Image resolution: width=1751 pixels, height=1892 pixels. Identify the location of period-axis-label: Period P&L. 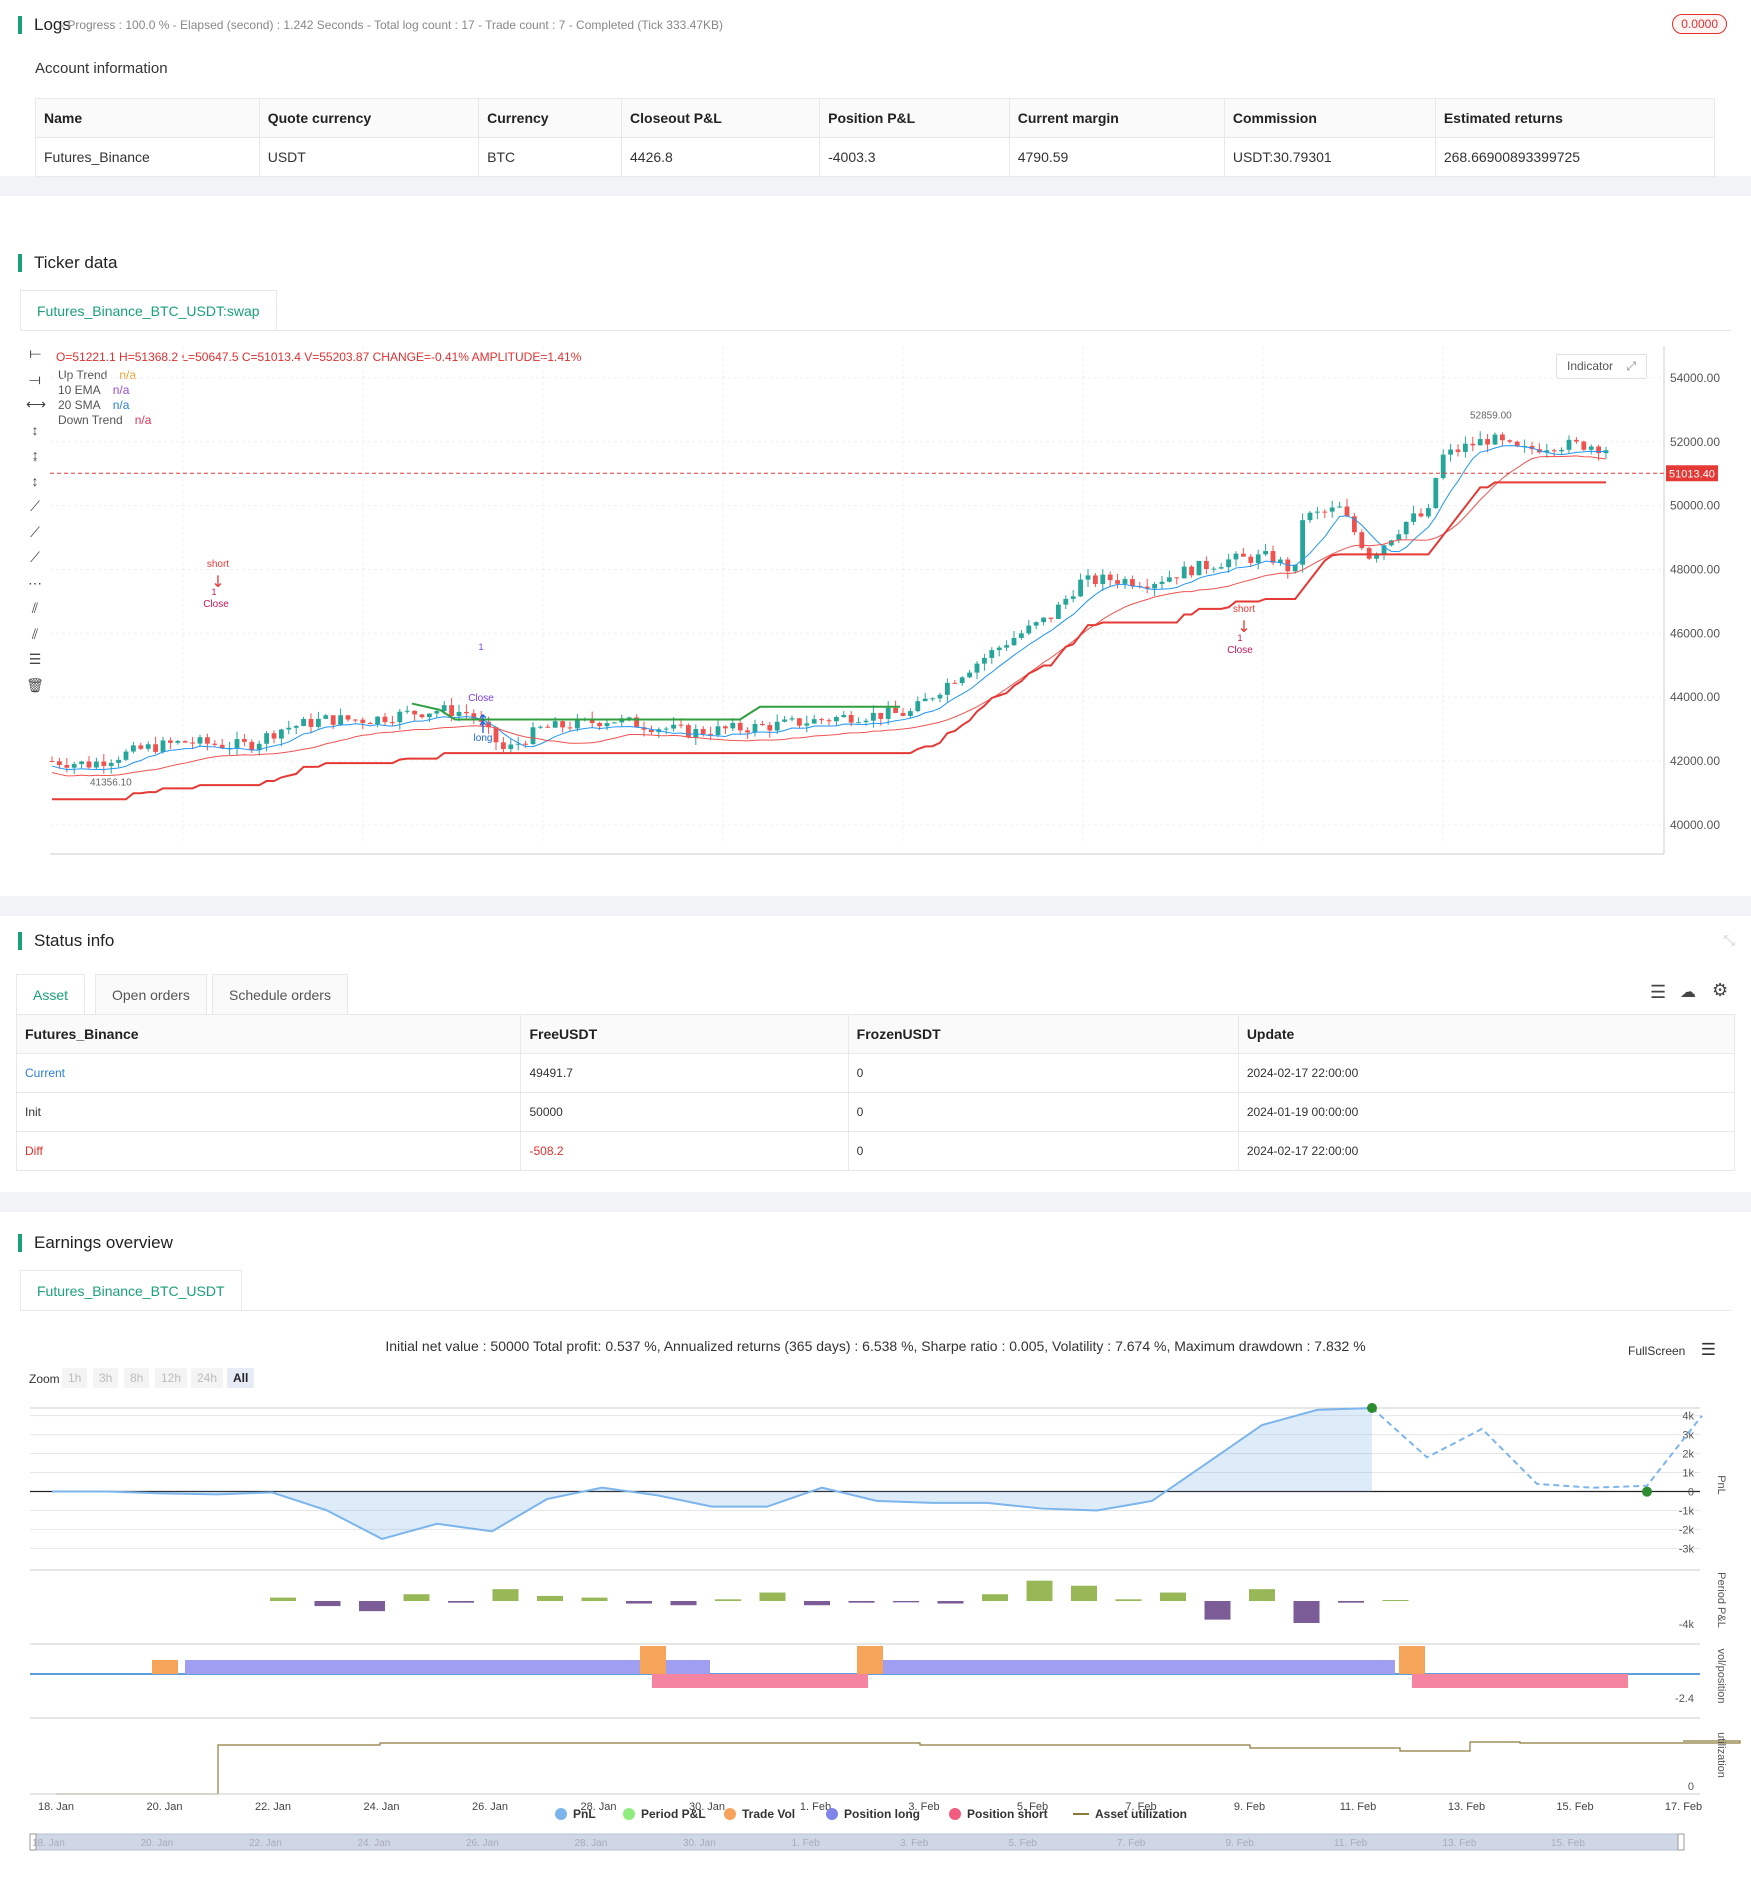
(1721, 1600).